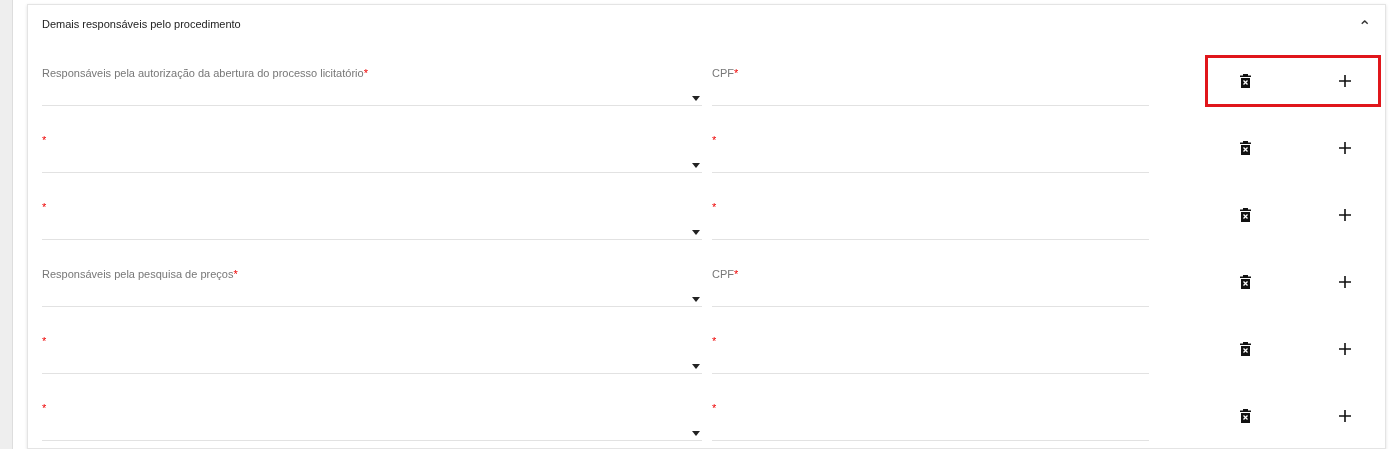  Describe the element at coordinates (140, 274) in the screenshot. I see `field-label: Responsáveis pela pesquisa de preços*` at that location.